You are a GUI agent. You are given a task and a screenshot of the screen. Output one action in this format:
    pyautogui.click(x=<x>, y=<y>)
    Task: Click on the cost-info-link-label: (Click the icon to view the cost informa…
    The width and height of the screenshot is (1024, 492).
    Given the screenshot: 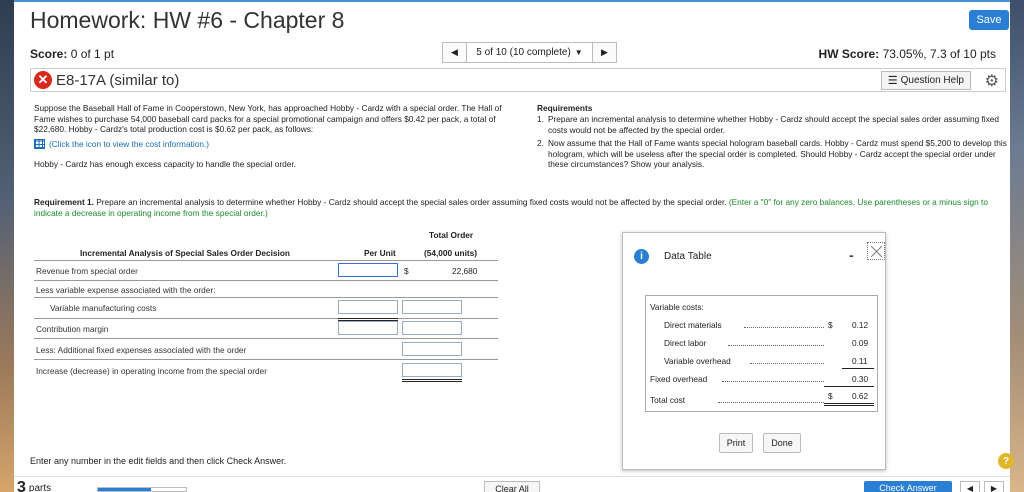 What is the action you would take?
    pyautogui.click(x=129, y=143)
    